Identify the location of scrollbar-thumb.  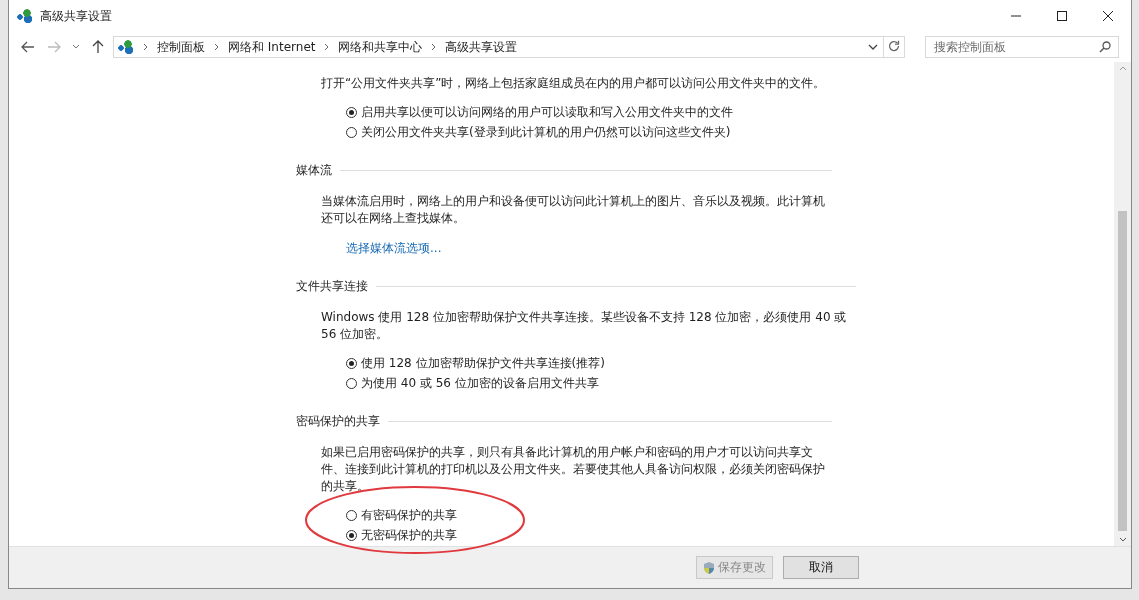
(1122, 371).